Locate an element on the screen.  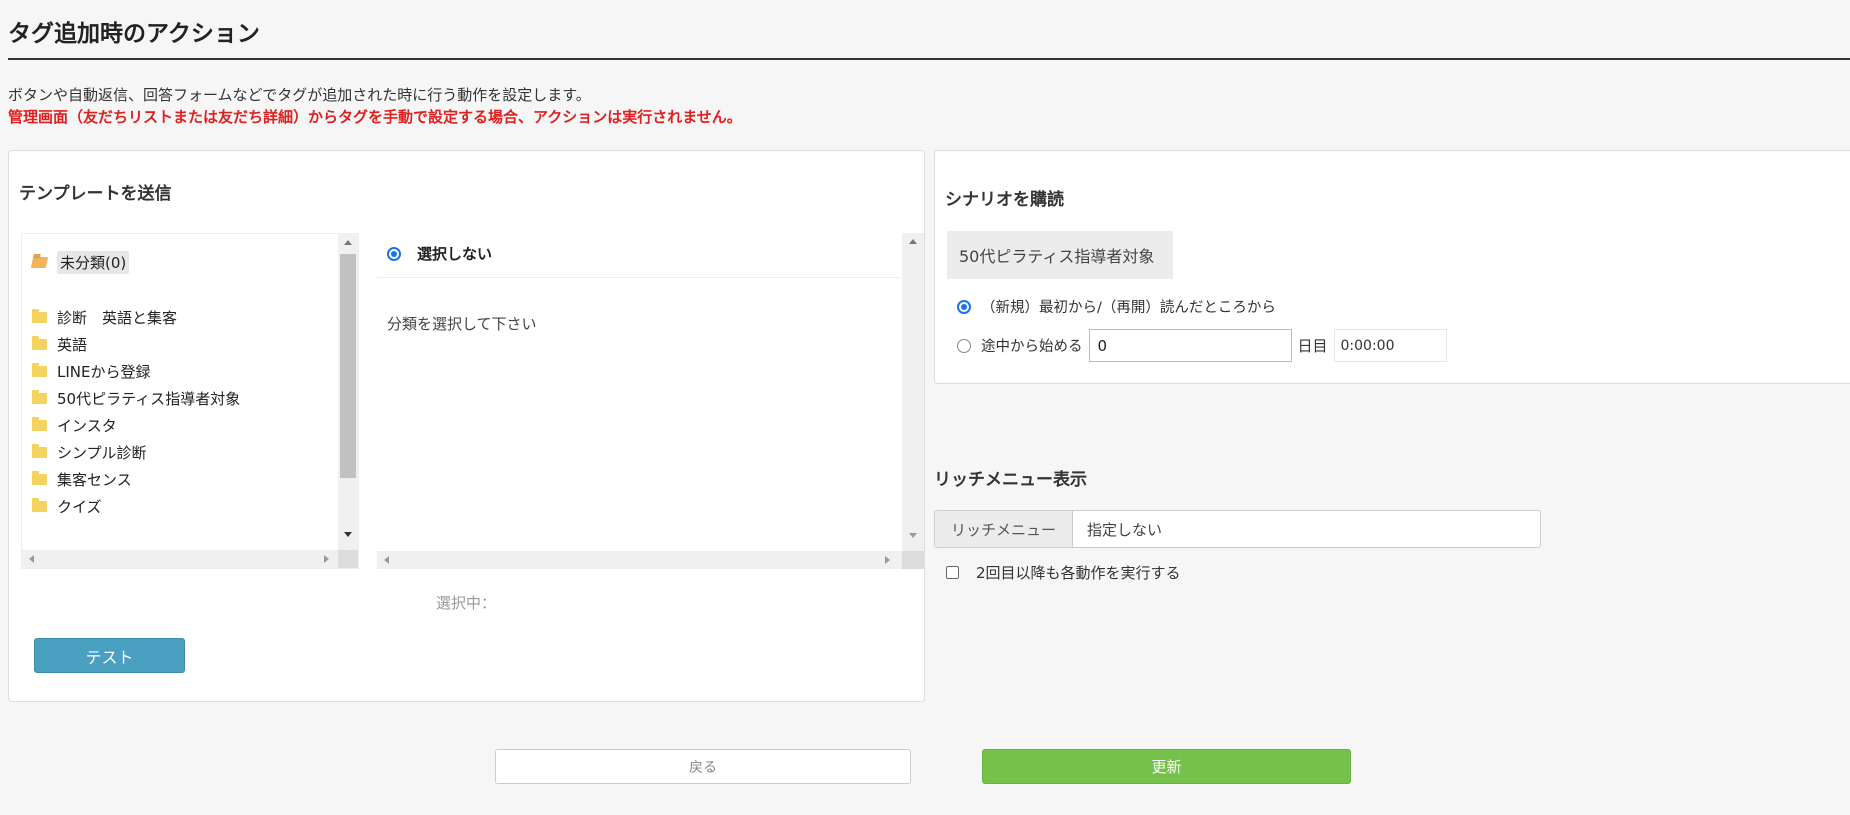
day-unit-label: 日目 is located at coordinates (1312, 346).